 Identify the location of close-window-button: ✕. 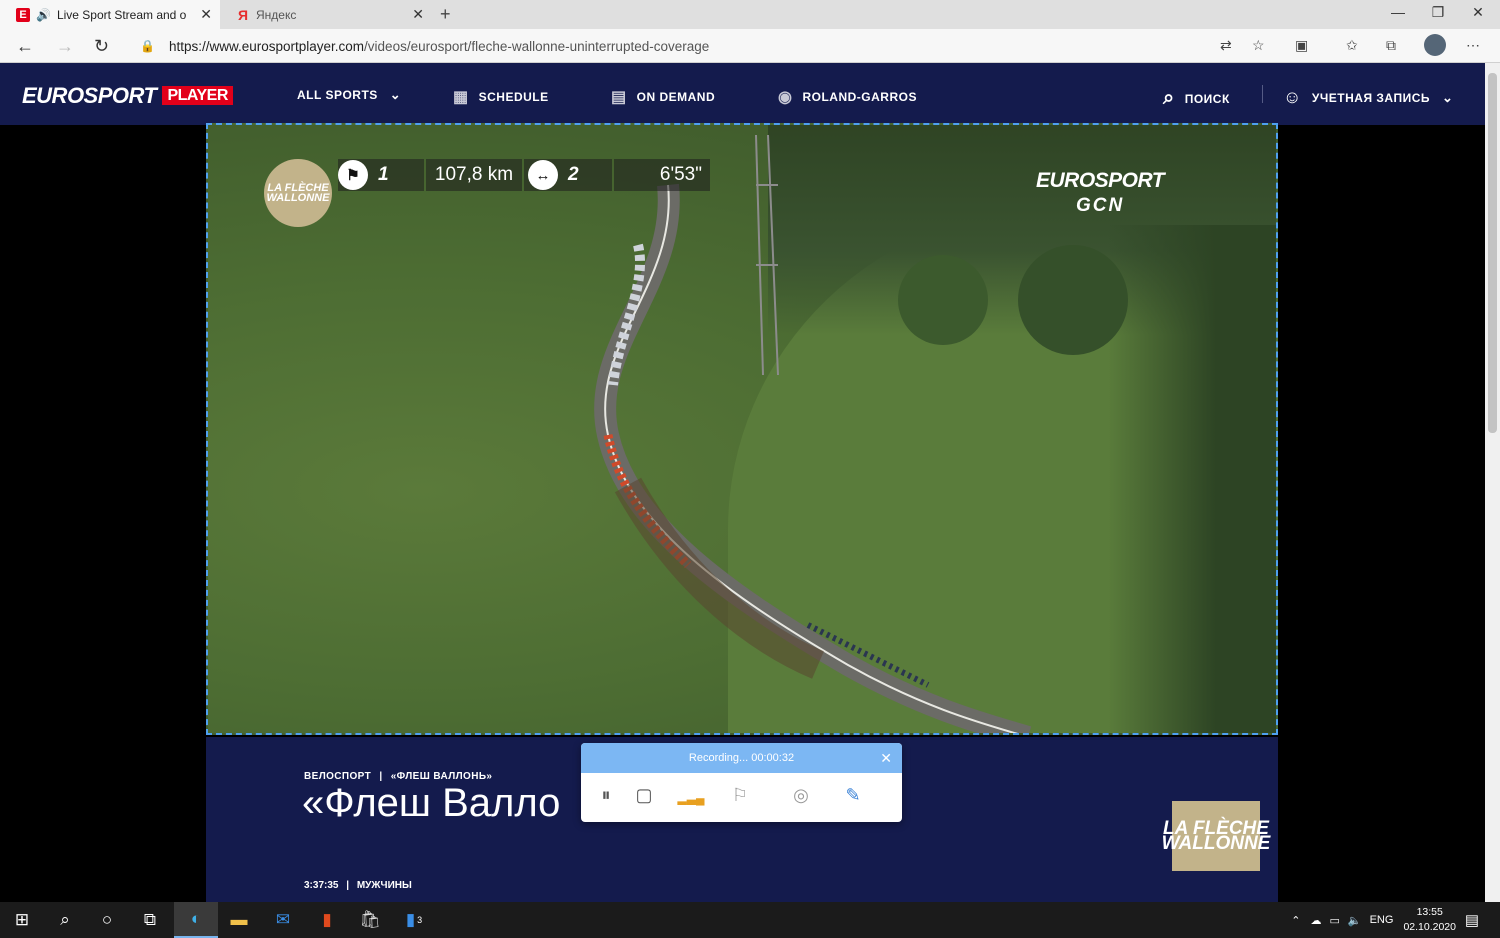
(1478, 12).